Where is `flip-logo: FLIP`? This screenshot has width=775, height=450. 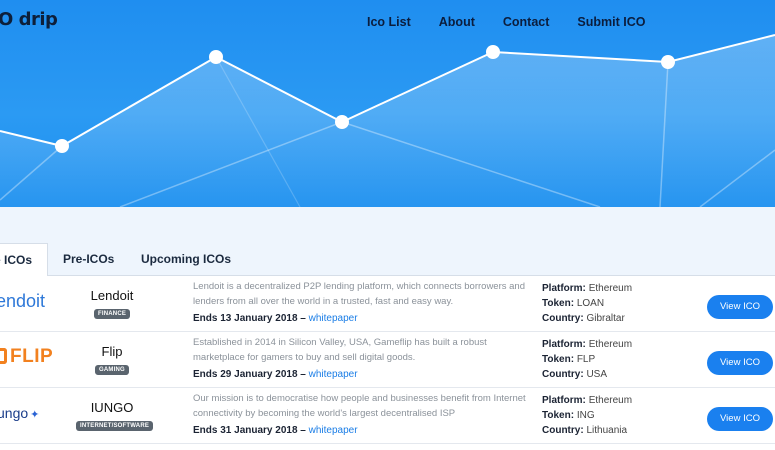 flip-logo: FLIP is located at coordinates (26, 357).